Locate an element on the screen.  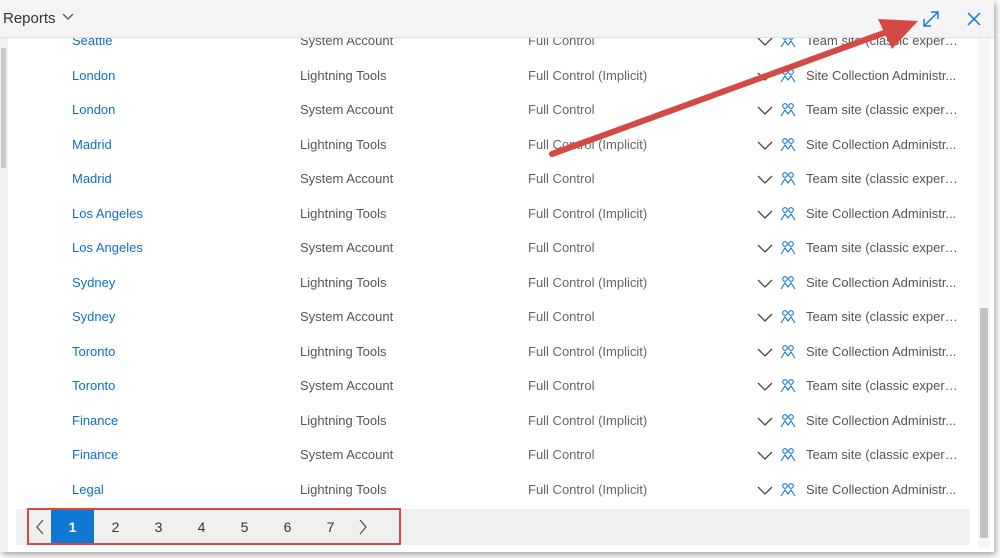
chevron-left-icon is located at coordinates (40, 527).